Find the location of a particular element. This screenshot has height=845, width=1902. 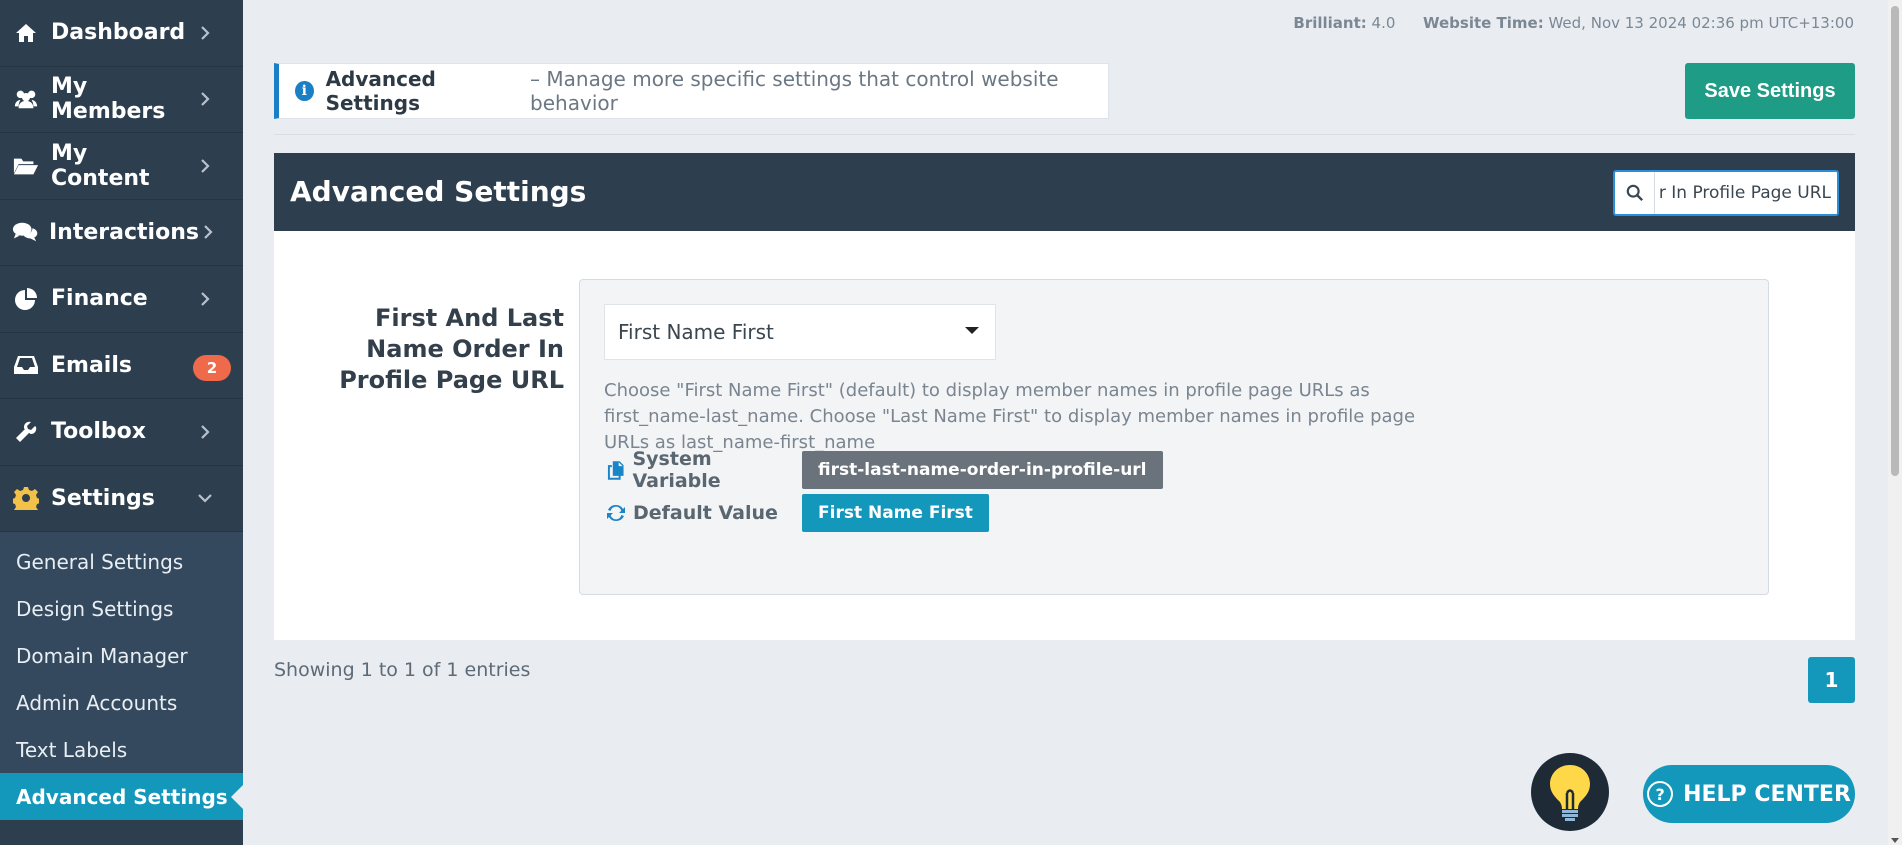

question-icon: ? is located at coordinates (1660, 794).